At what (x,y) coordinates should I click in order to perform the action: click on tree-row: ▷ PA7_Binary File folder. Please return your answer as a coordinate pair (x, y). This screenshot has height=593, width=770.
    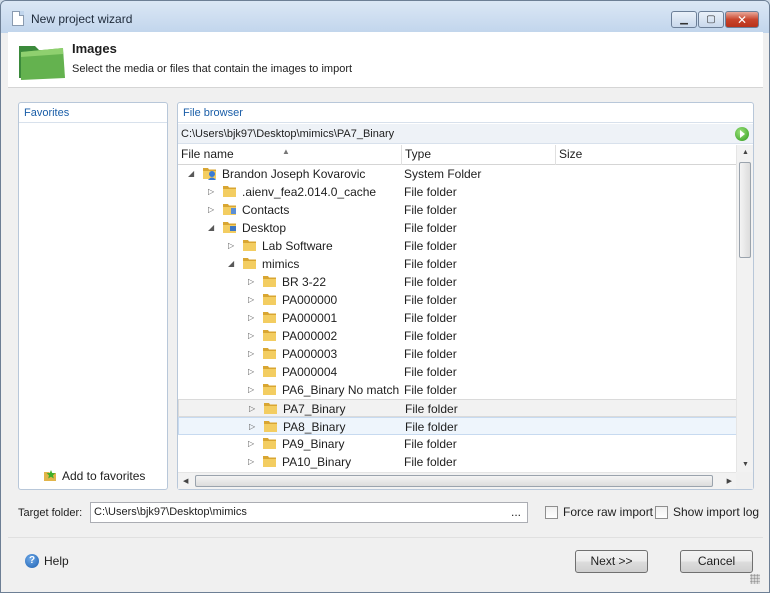
    Looking at the image, I should click on (457, 408).